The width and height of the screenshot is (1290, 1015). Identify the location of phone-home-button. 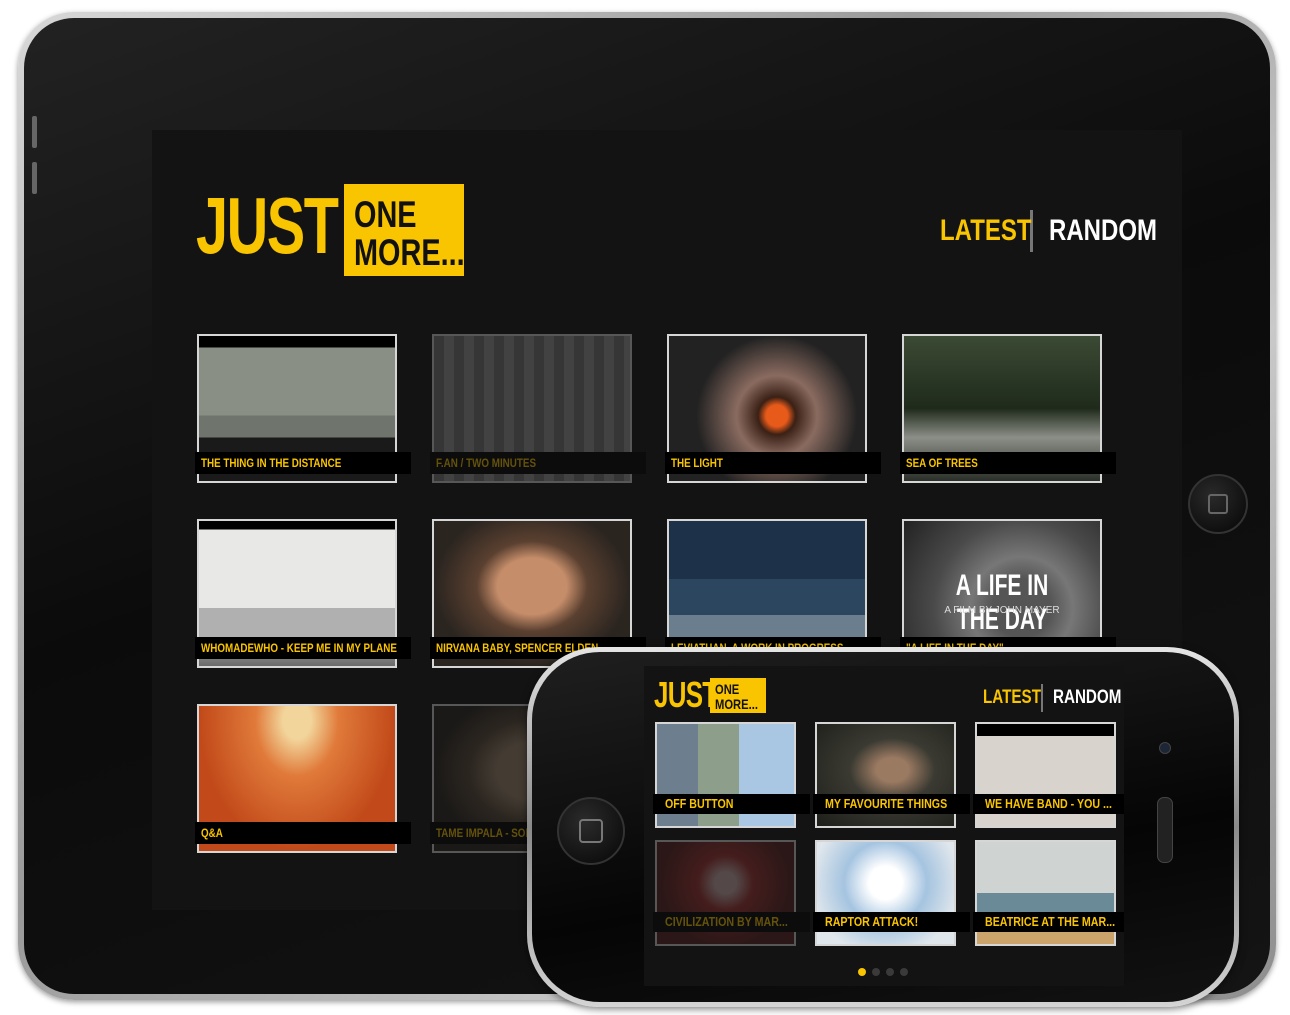
(591, 831).